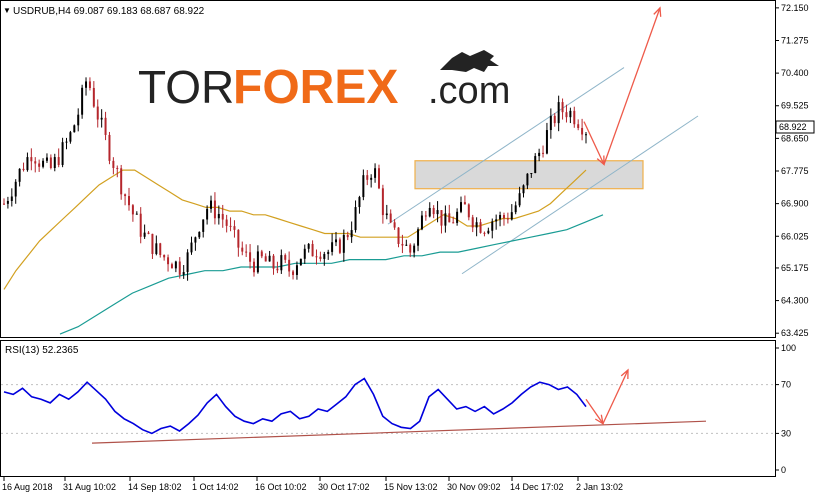  Describe the element at coordinates (786, 433) in the screenshot. I see `rsi-tick-label: 30` at that location.